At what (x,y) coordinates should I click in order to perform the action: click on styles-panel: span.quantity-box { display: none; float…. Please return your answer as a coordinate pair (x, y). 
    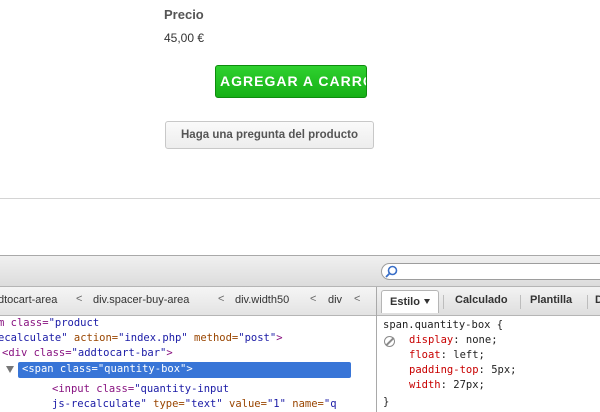
    Looking at the image, I should click on (488, 364).